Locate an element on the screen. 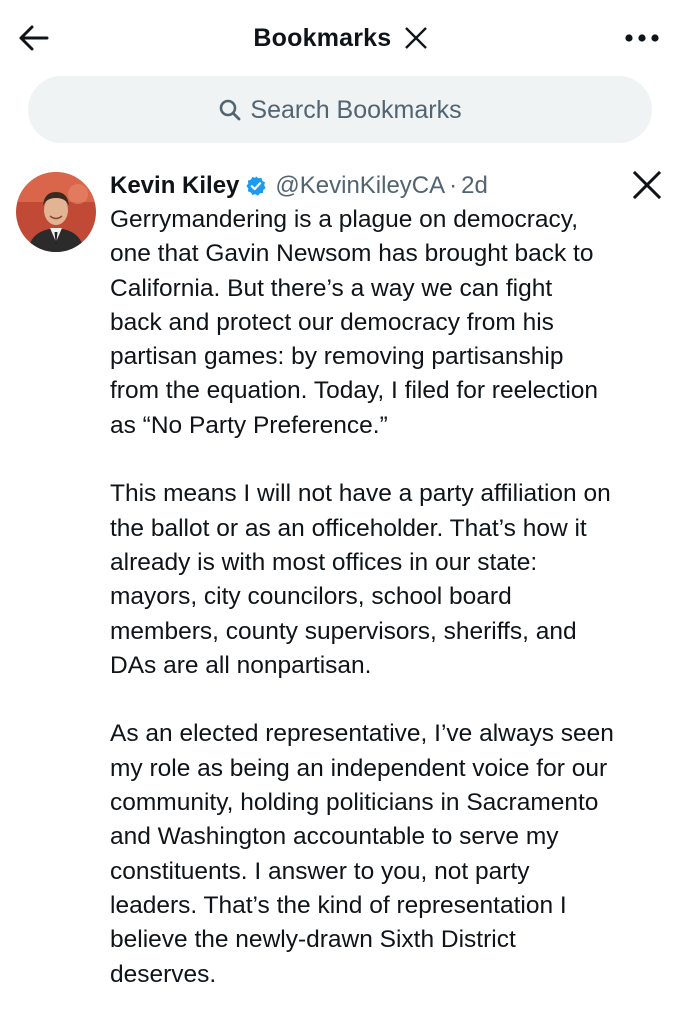 The width and height of the screenshot is (680, 1024). author-name: Kevin Kiley is located at coordinates (174, 186).